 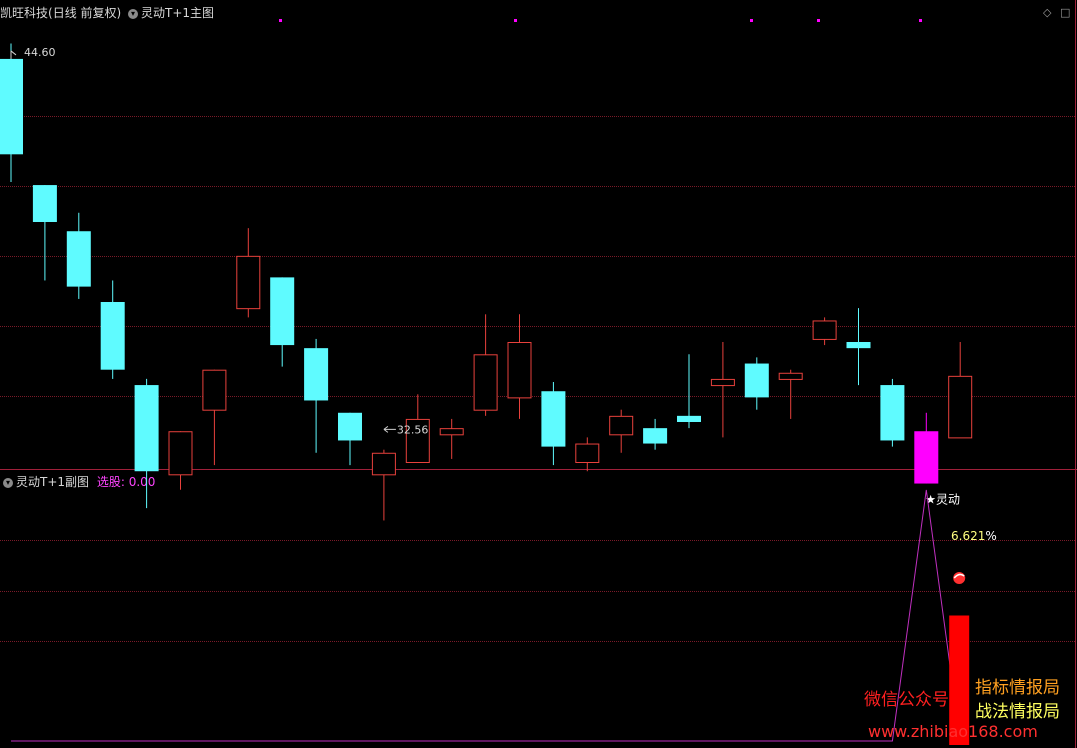 What do you see at coordinates (1017, 712) in the screenshot?
I see `watermark-brand-2: 战法情报局` at bounding box center [1017, 712].